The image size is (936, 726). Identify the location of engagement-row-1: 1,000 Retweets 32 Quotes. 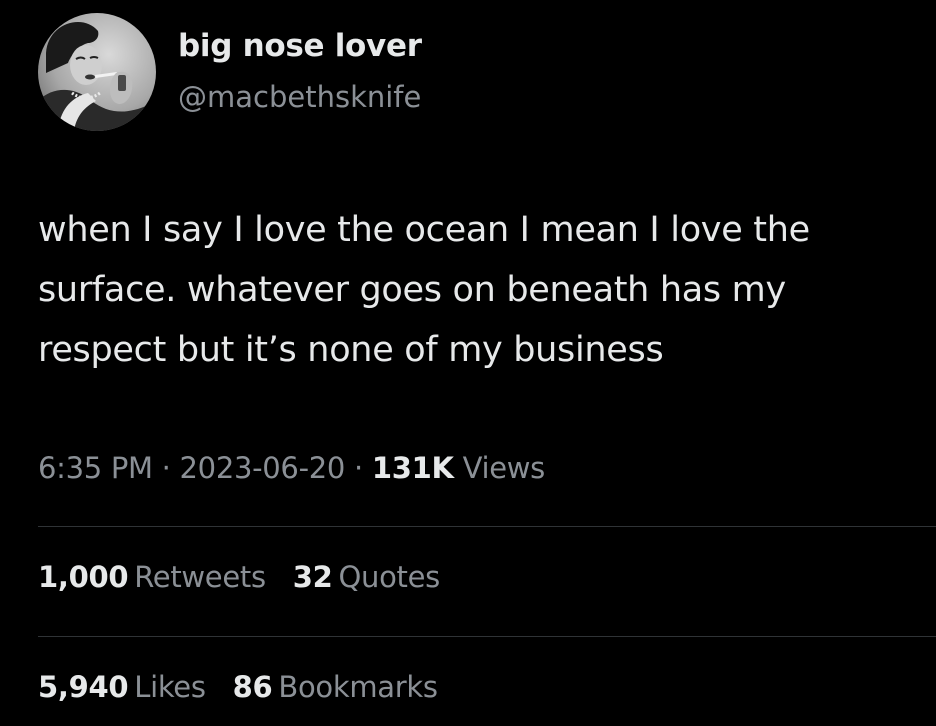
(248, 577).